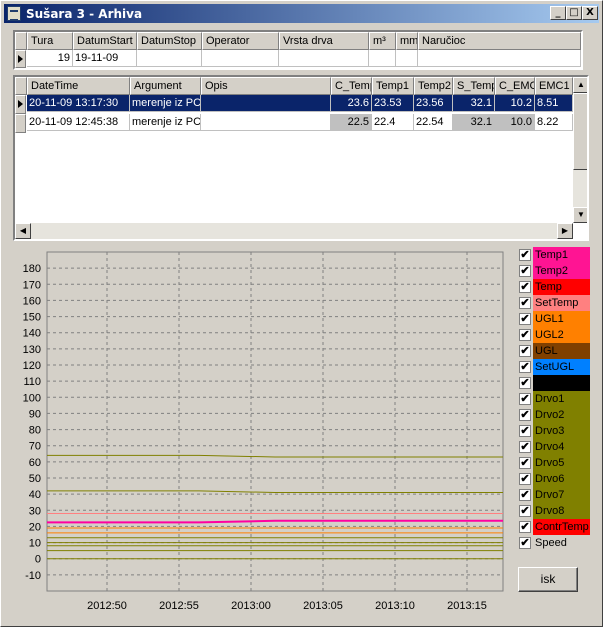 The width and height of the screenshot is (603, 627). I want to click on legend-item: ✔ Speed, so click(553, 543).